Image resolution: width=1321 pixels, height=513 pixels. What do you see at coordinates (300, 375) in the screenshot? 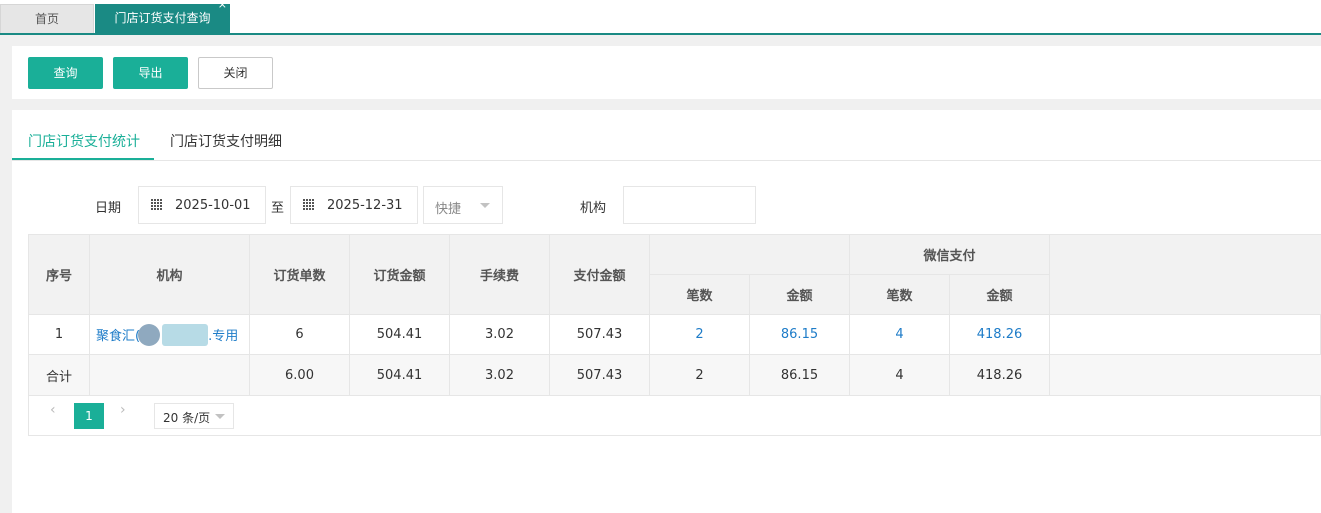
I see `total-order-count: 6.00` at bounding box center [300, 375].